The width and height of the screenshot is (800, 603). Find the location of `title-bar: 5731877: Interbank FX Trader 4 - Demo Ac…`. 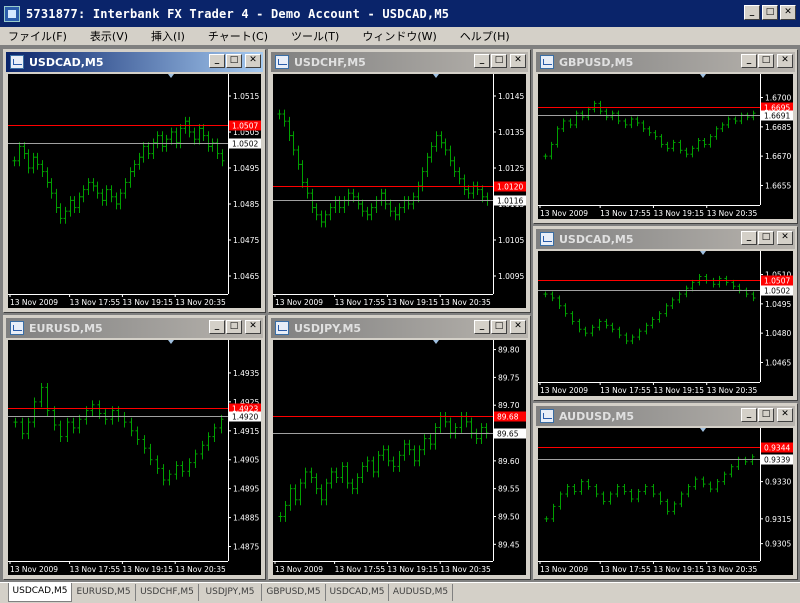

title-bar: 5731877: Interbank FX Trader 4 - Demo Ac… is located at coordinates (400, 13).